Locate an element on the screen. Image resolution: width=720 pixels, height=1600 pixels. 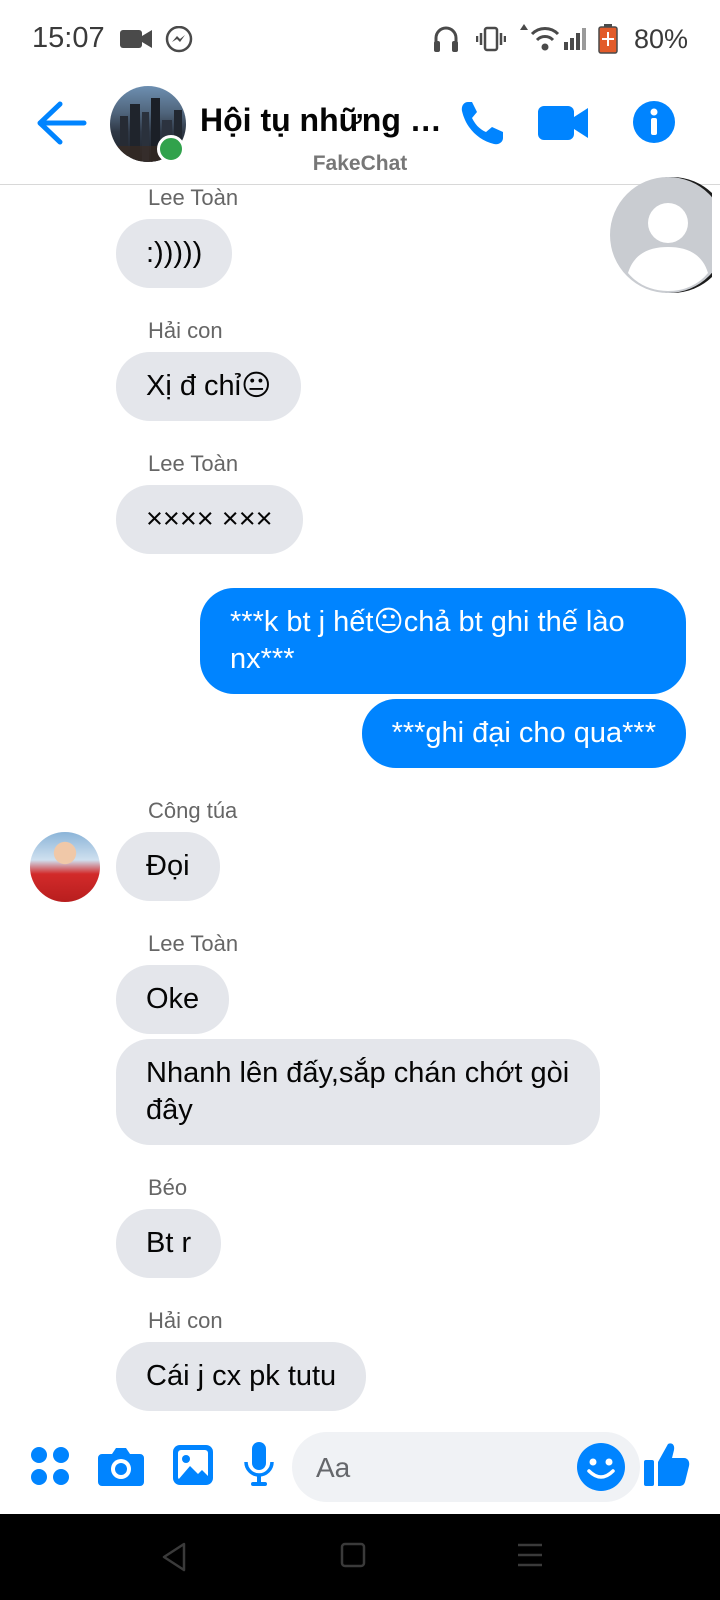
nav-back-icon is located at coordinates (174, 1557).